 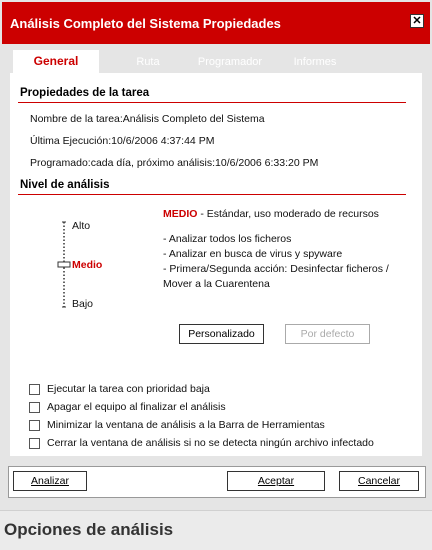 What do you see at coordinates (253, 254) in the screenshot?
I see `level-bullet: - Analizar en busca de virus y spyware` at bounding box center [253, 254].